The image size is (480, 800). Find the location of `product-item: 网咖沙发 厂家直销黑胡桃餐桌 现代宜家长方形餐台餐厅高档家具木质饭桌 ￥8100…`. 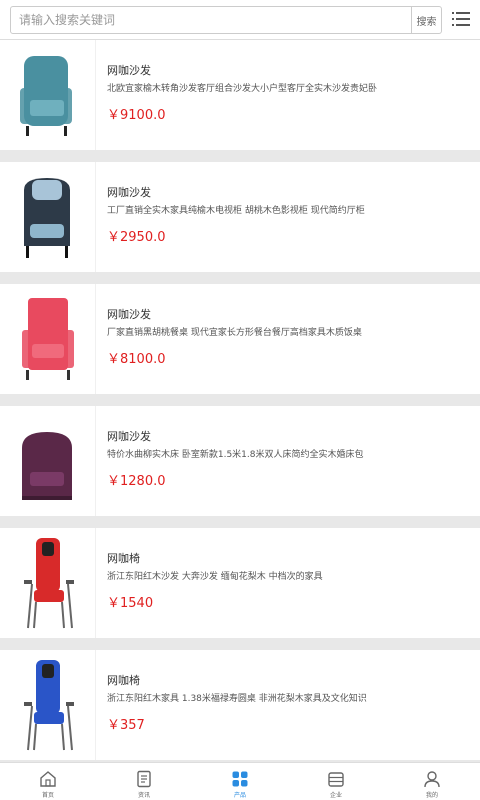

product-item: 网咖沙发 厂家直销黑胡桃餐桌 现代宜家长方形餐台餐厅高档家具木质饭桌 ￥8100… is located at coordinates (240, 339).